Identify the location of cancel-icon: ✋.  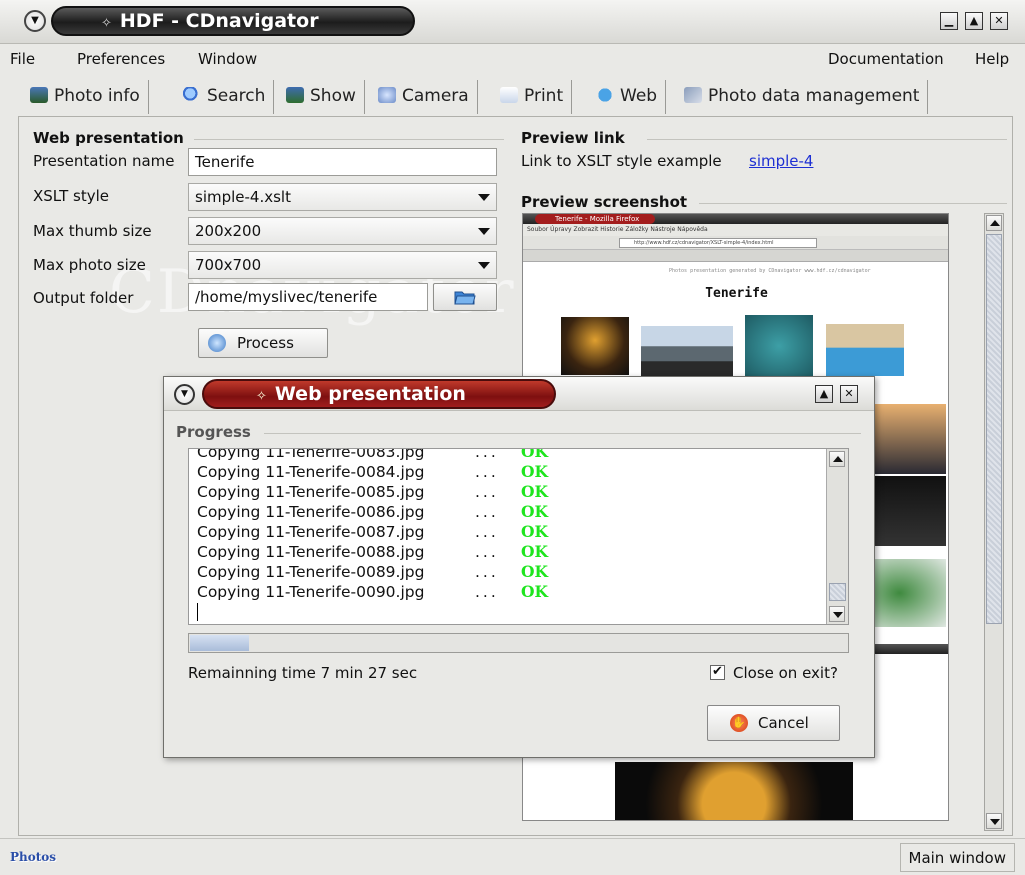
(739, 723).